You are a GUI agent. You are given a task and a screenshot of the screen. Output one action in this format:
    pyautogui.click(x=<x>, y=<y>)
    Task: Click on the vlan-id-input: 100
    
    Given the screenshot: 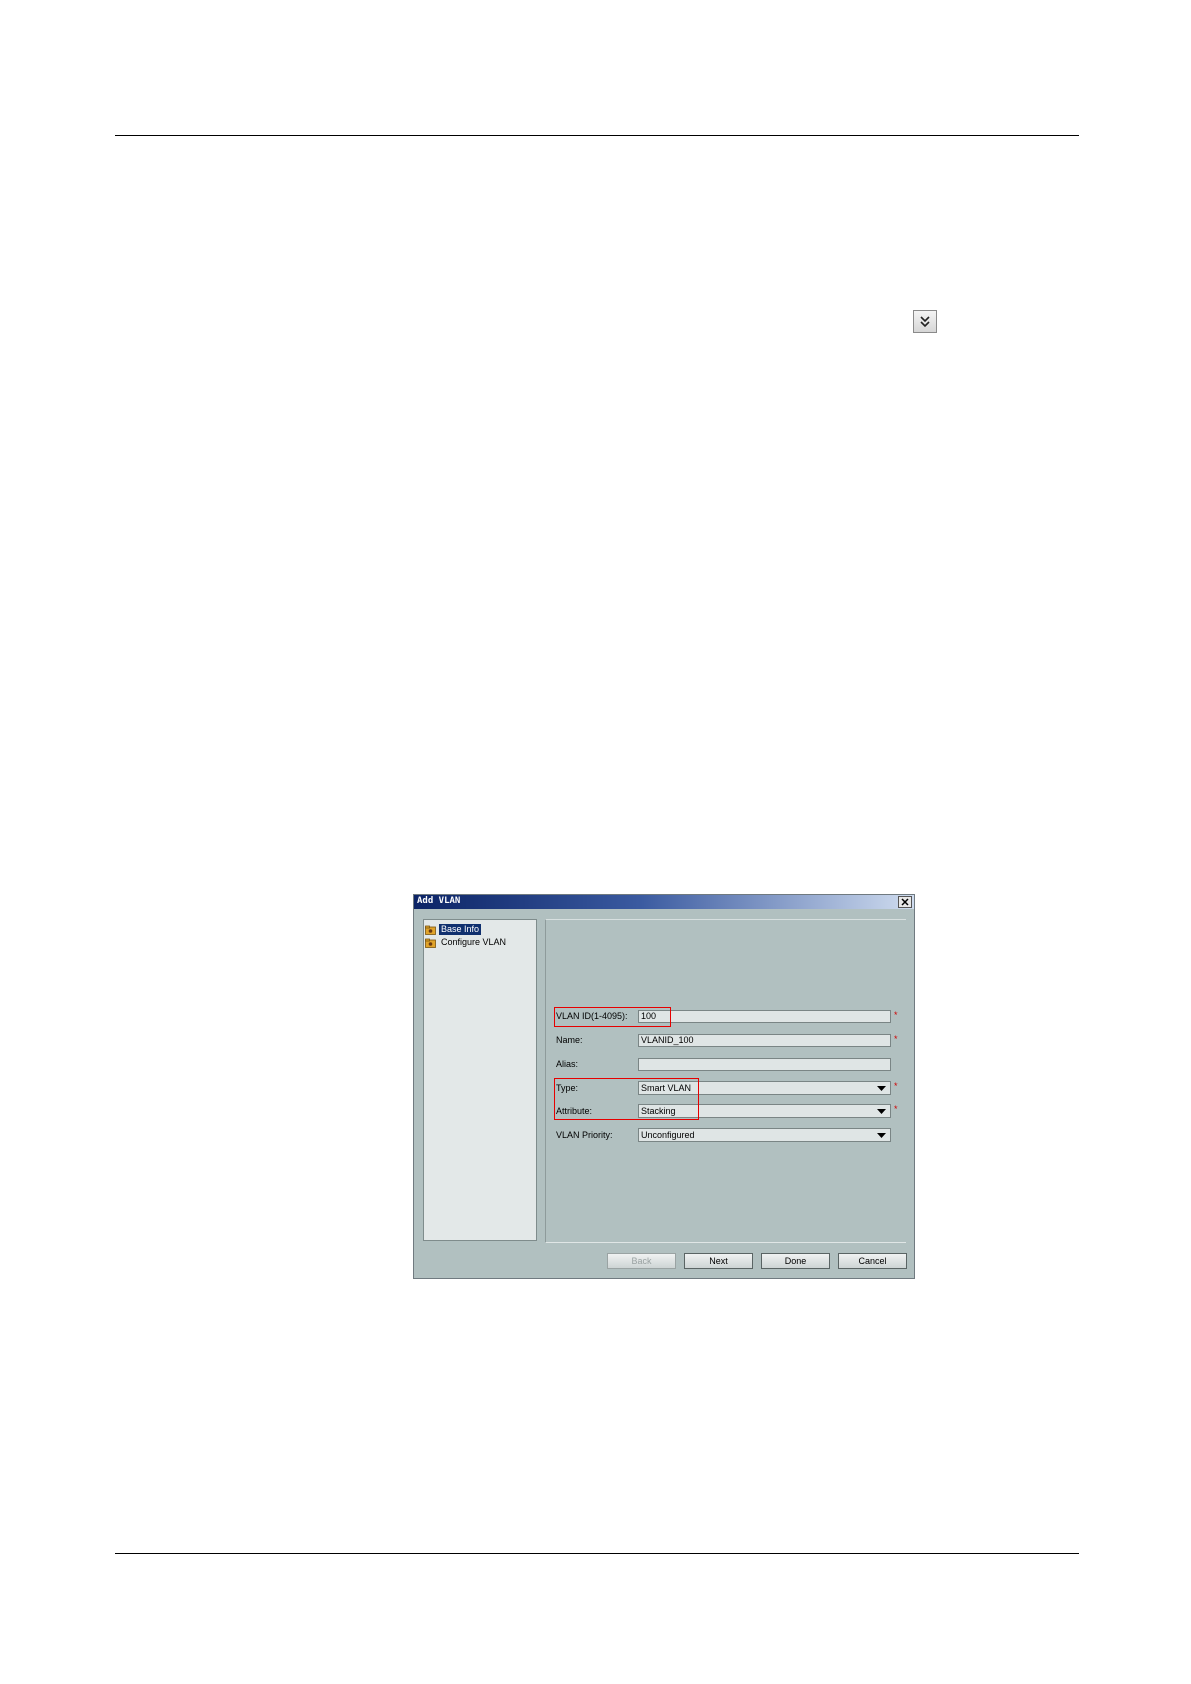 What is the action you would take?
    pyautogui.click(x=764, y=1016)
    